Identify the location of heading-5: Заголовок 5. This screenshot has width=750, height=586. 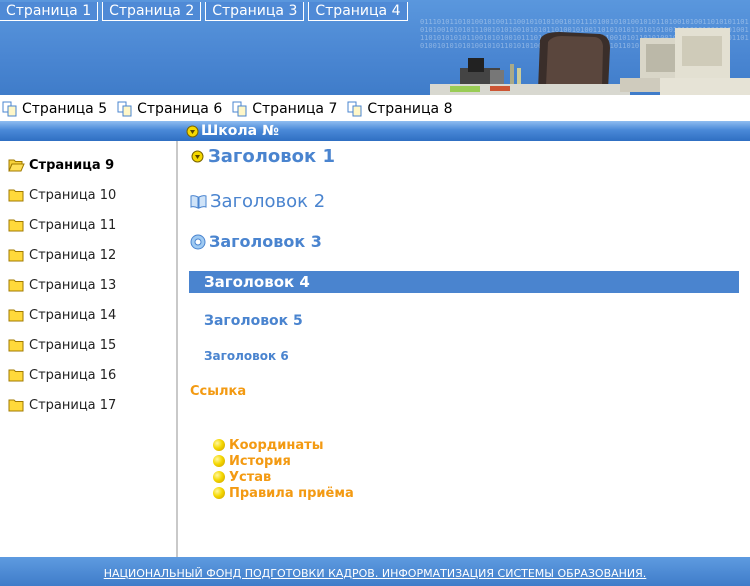
(253, 321).